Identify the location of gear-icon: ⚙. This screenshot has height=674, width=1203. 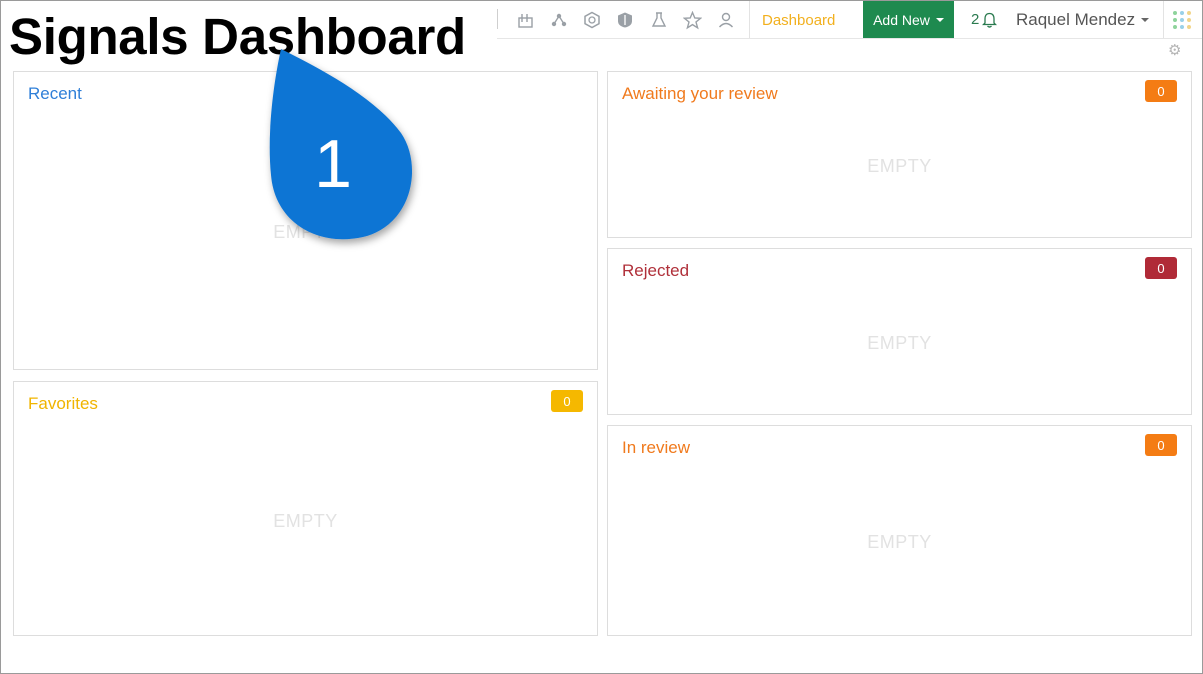
(1174, 50).